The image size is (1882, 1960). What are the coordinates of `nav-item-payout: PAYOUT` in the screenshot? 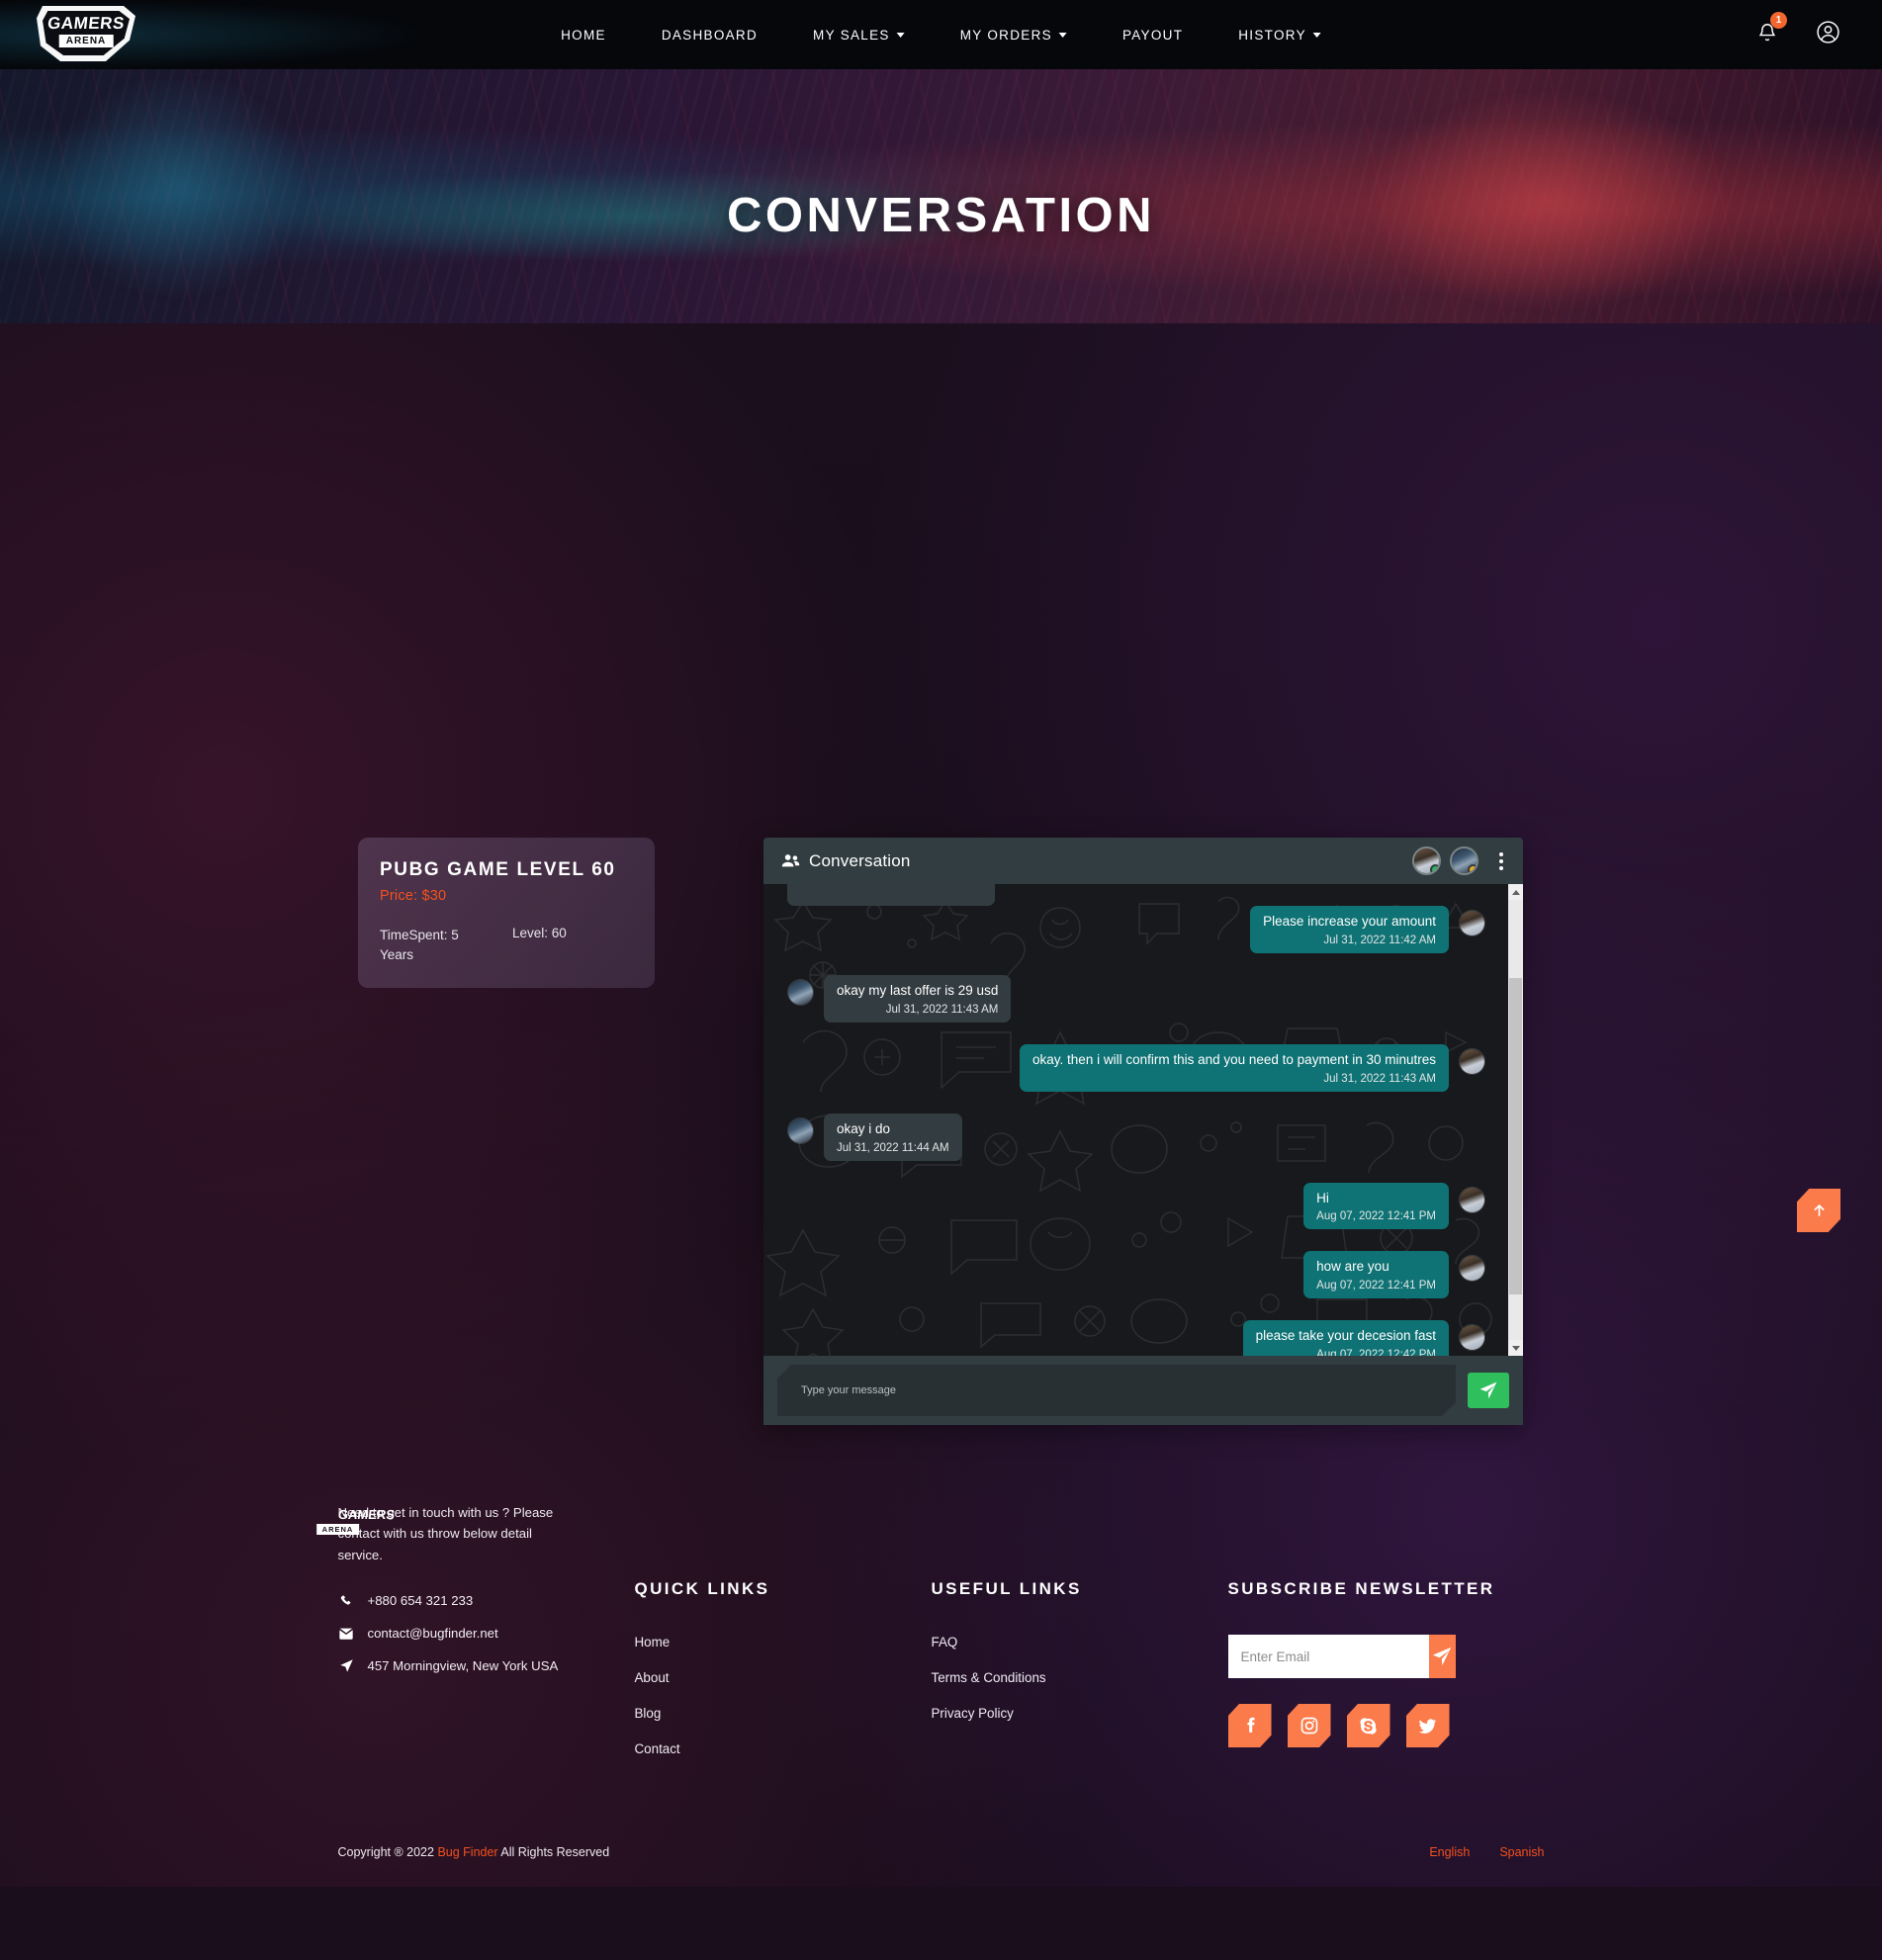 It's located at (1152, 35).